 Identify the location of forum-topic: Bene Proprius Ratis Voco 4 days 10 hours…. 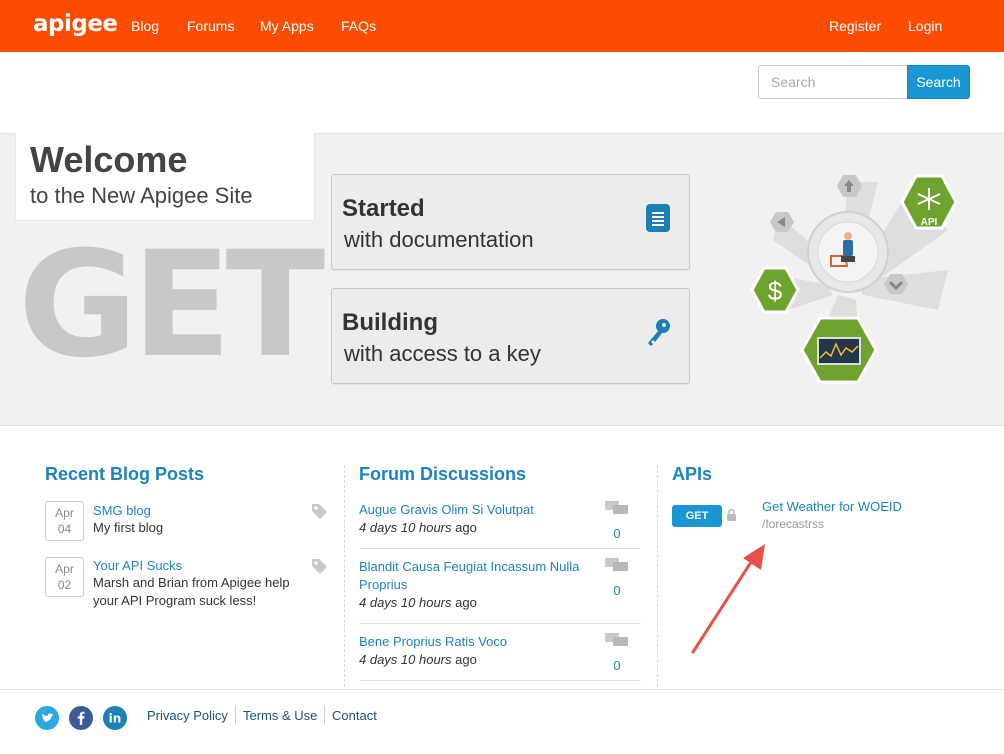
(500, 657).